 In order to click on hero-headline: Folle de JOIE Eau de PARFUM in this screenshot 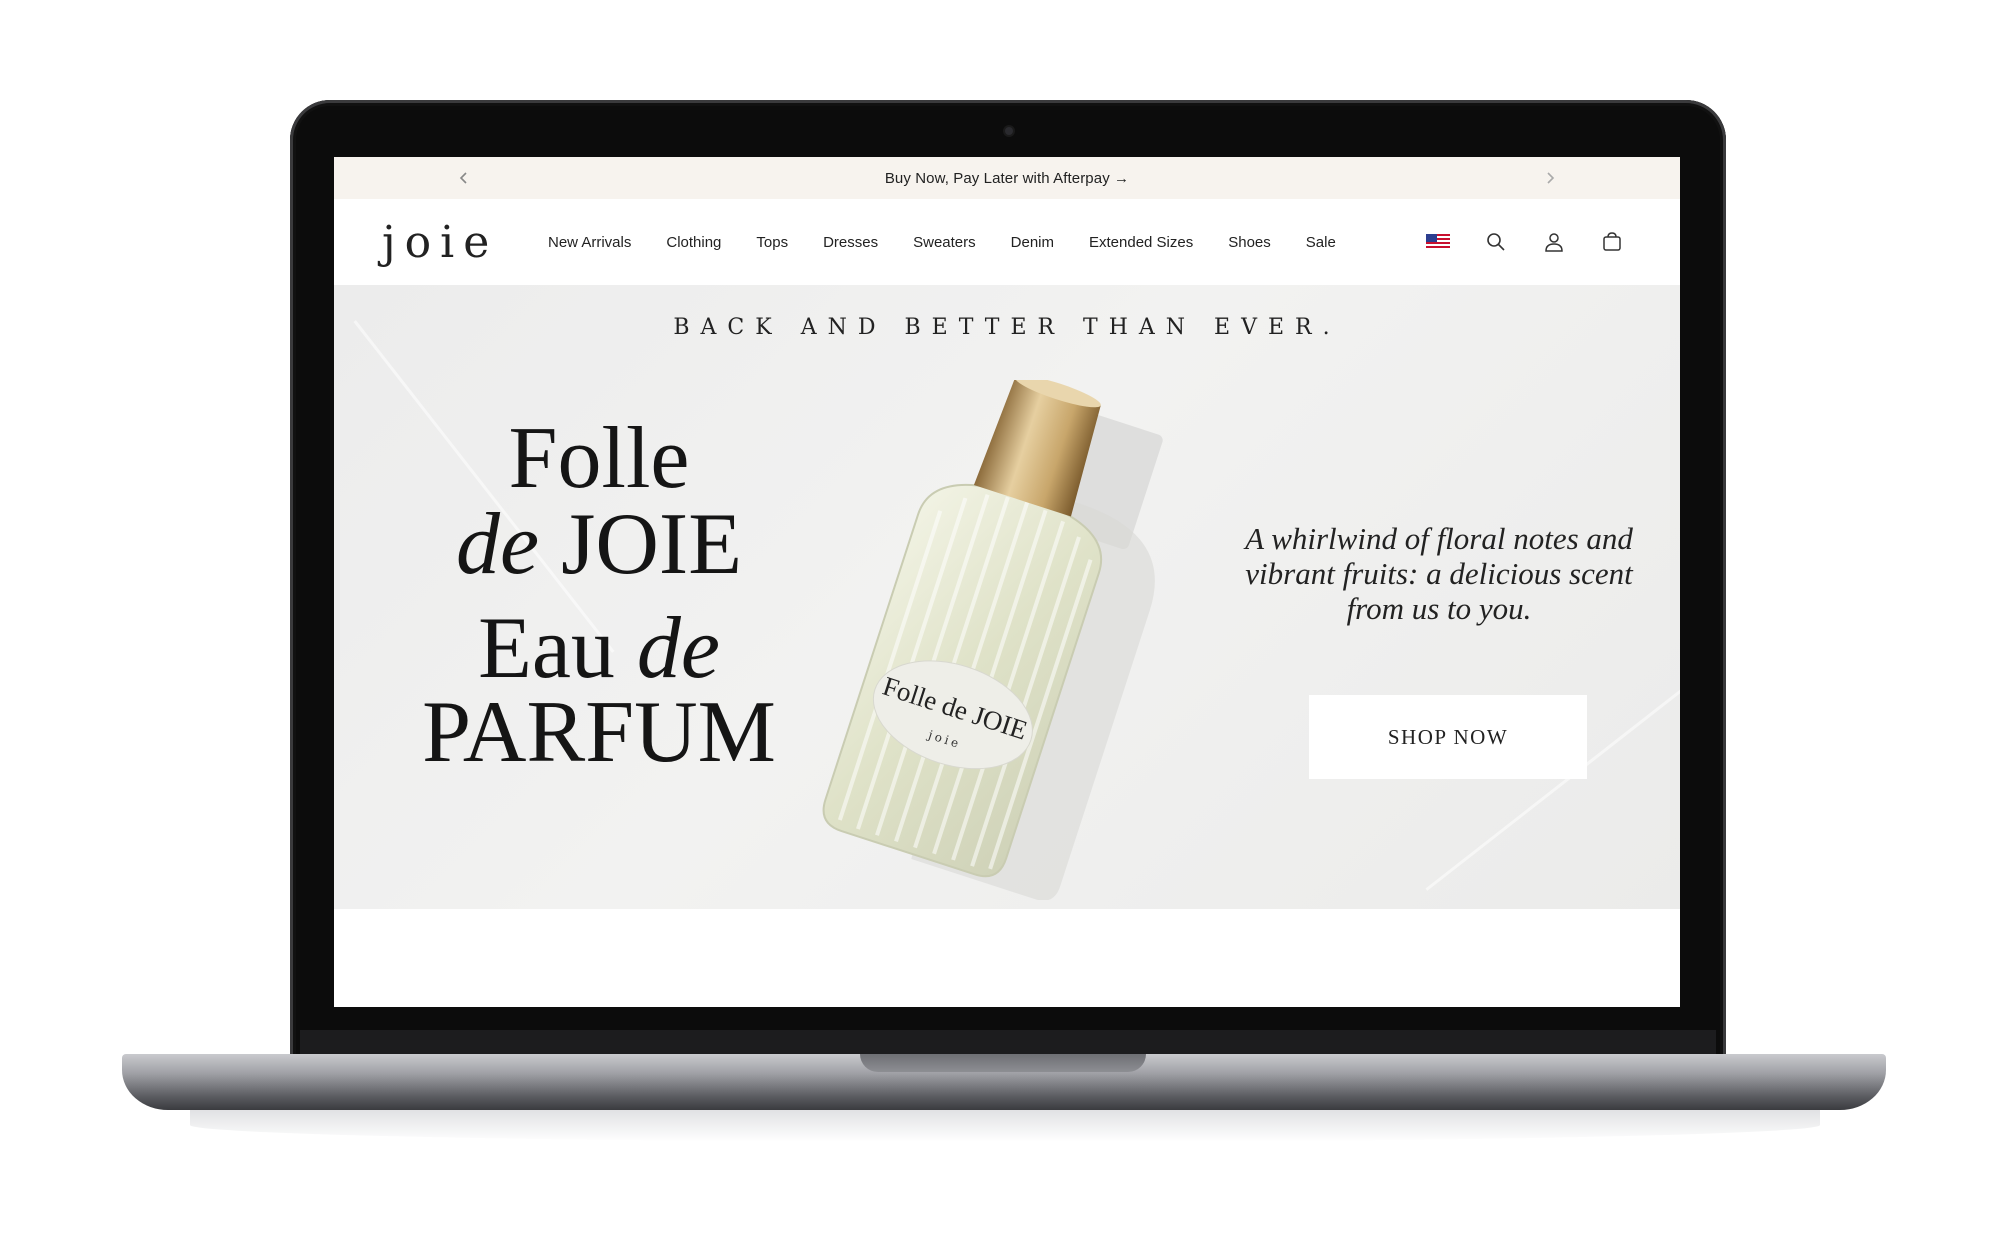, I will do `click(599, 596)`.